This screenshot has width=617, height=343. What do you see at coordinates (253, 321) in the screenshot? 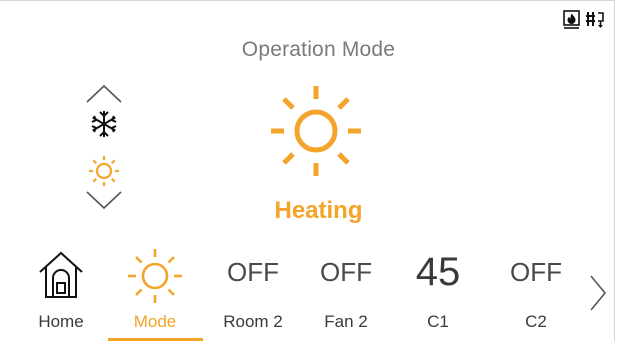
I see `nav-label-room-2: Room 2` at bounding box center [253, 321].